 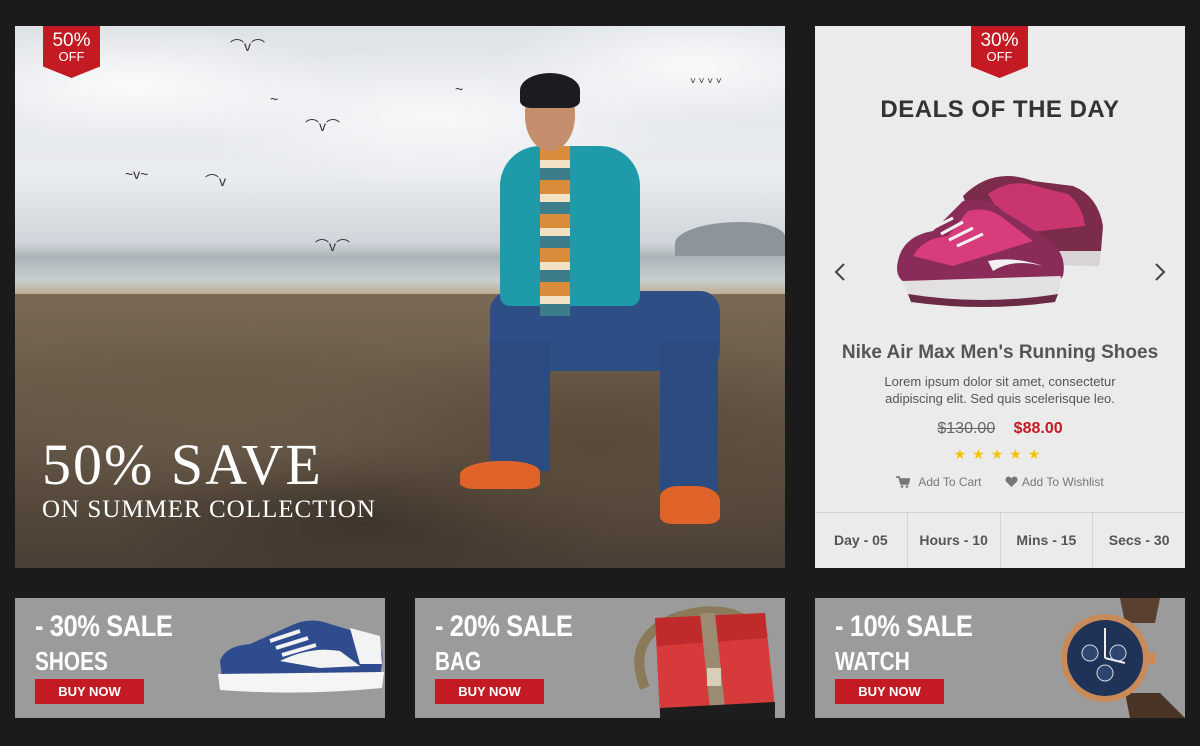 I want to click on banner-sale-text: - 10% SALE, so click(x=904, y=626).